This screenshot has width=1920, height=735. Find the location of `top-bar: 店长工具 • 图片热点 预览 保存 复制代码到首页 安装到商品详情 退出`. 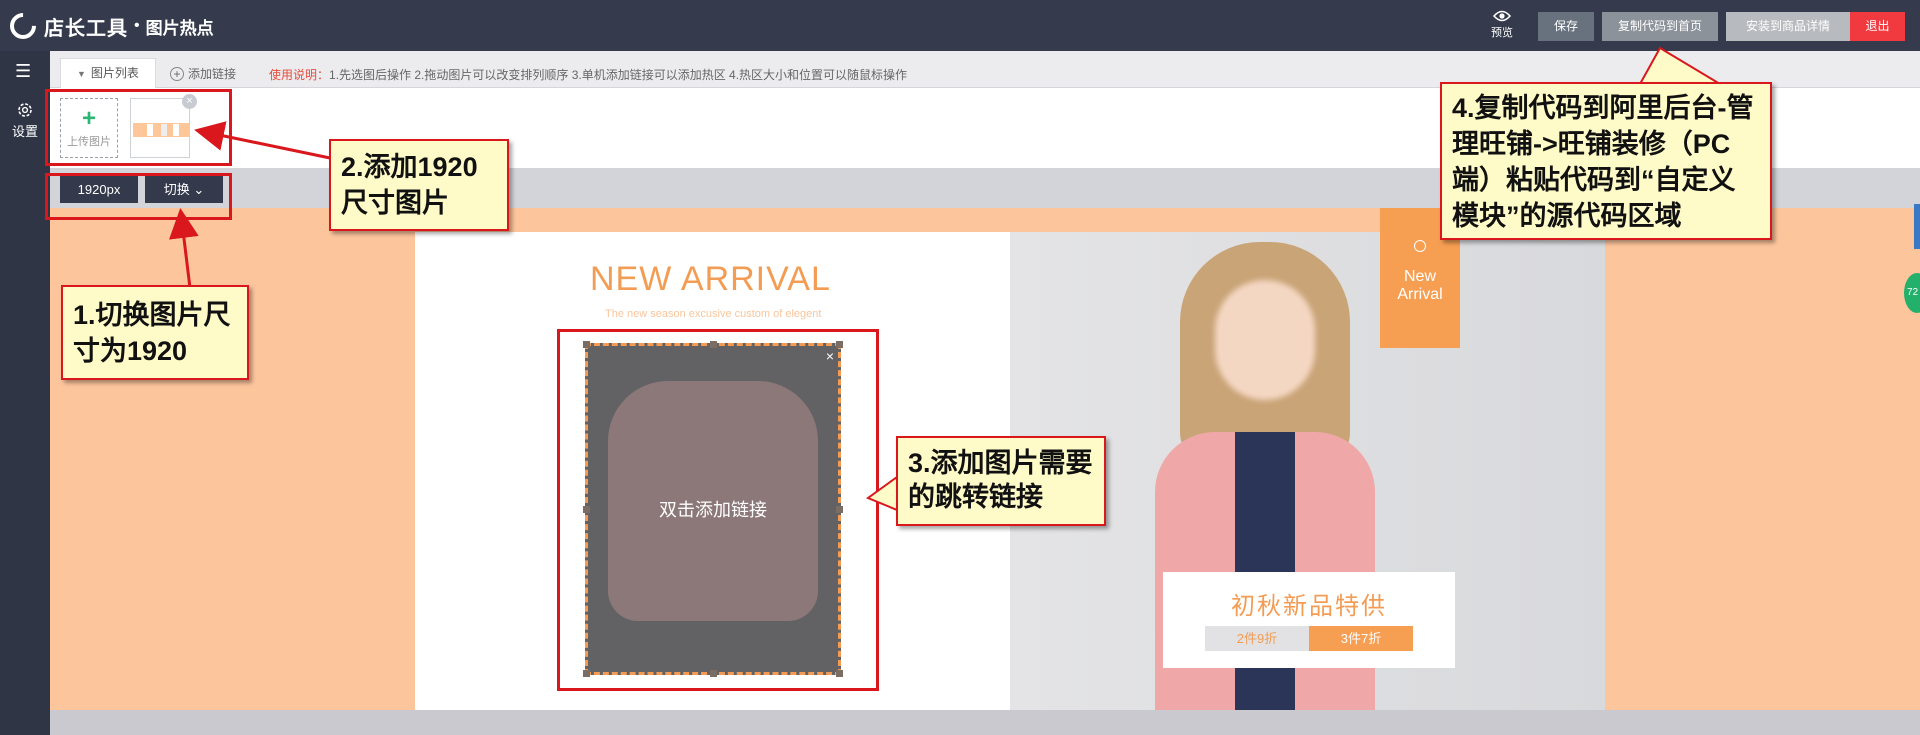

top-bar: 店长工具 • 图片热点 预览 保存 复制代码到首页 安装到商品详情 退出 is located at coordinates (960, 25).